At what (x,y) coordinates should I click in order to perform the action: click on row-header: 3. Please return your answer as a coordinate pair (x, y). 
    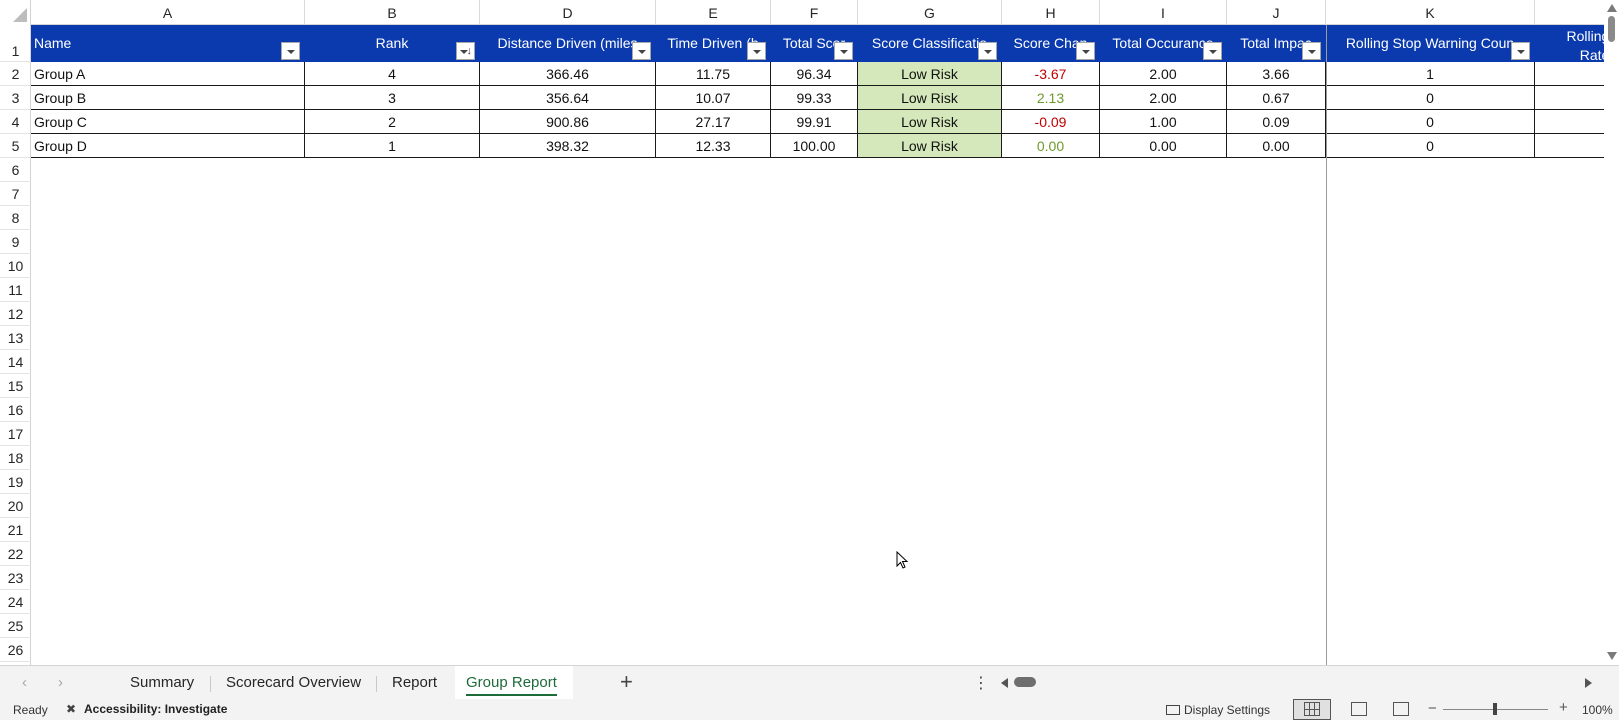
    Looking at the image, I should click on (15, 98).